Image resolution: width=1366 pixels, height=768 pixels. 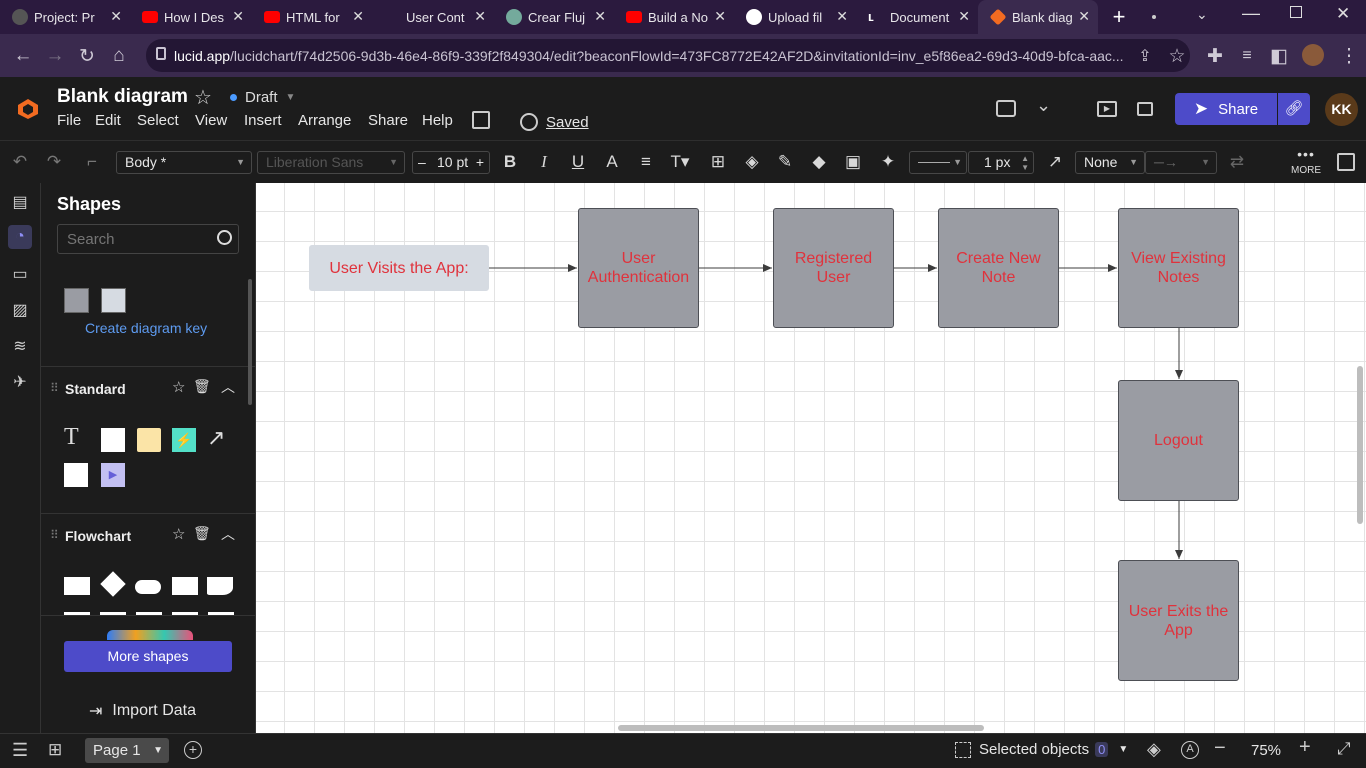 What do you see at coordinates (399, 268) in the screenshot?
I see `flow-node-visits: User Visits the App:` at bounding box center [399, 268].